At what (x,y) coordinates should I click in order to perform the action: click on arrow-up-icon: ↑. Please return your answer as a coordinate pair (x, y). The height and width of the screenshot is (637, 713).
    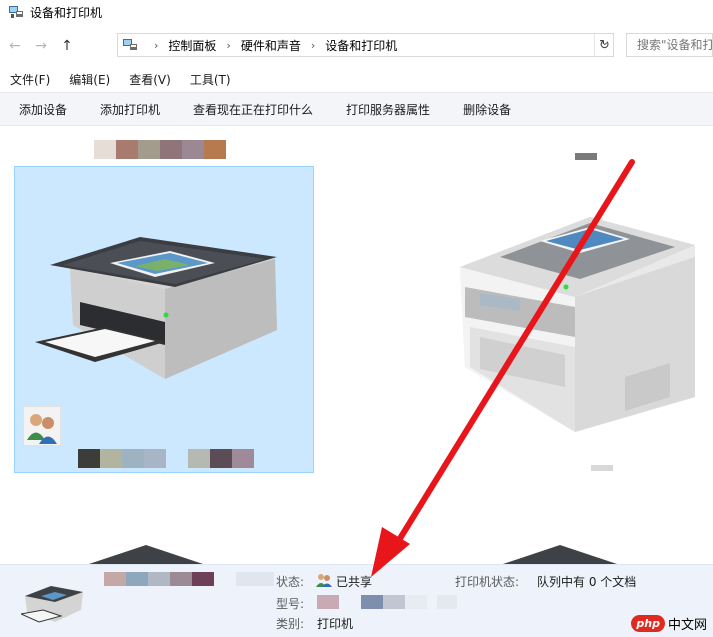
    Looking at the image, I should click on (67, 46).